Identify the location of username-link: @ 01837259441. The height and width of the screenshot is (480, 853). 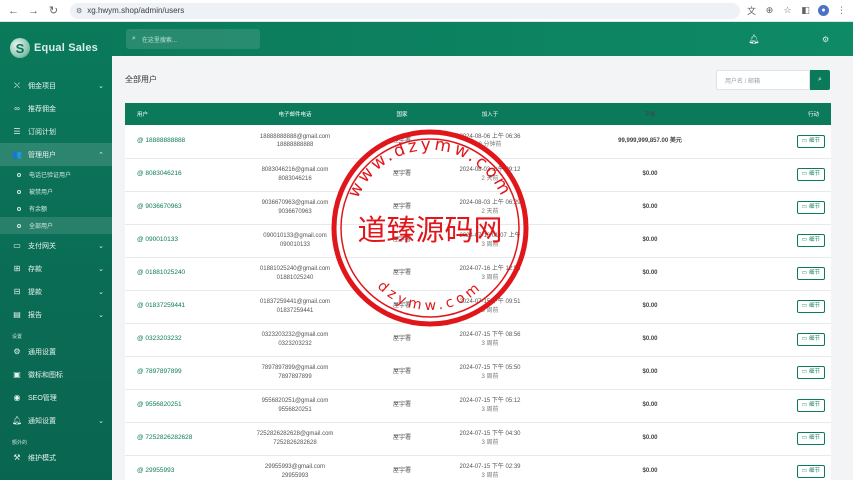
(161, 305).